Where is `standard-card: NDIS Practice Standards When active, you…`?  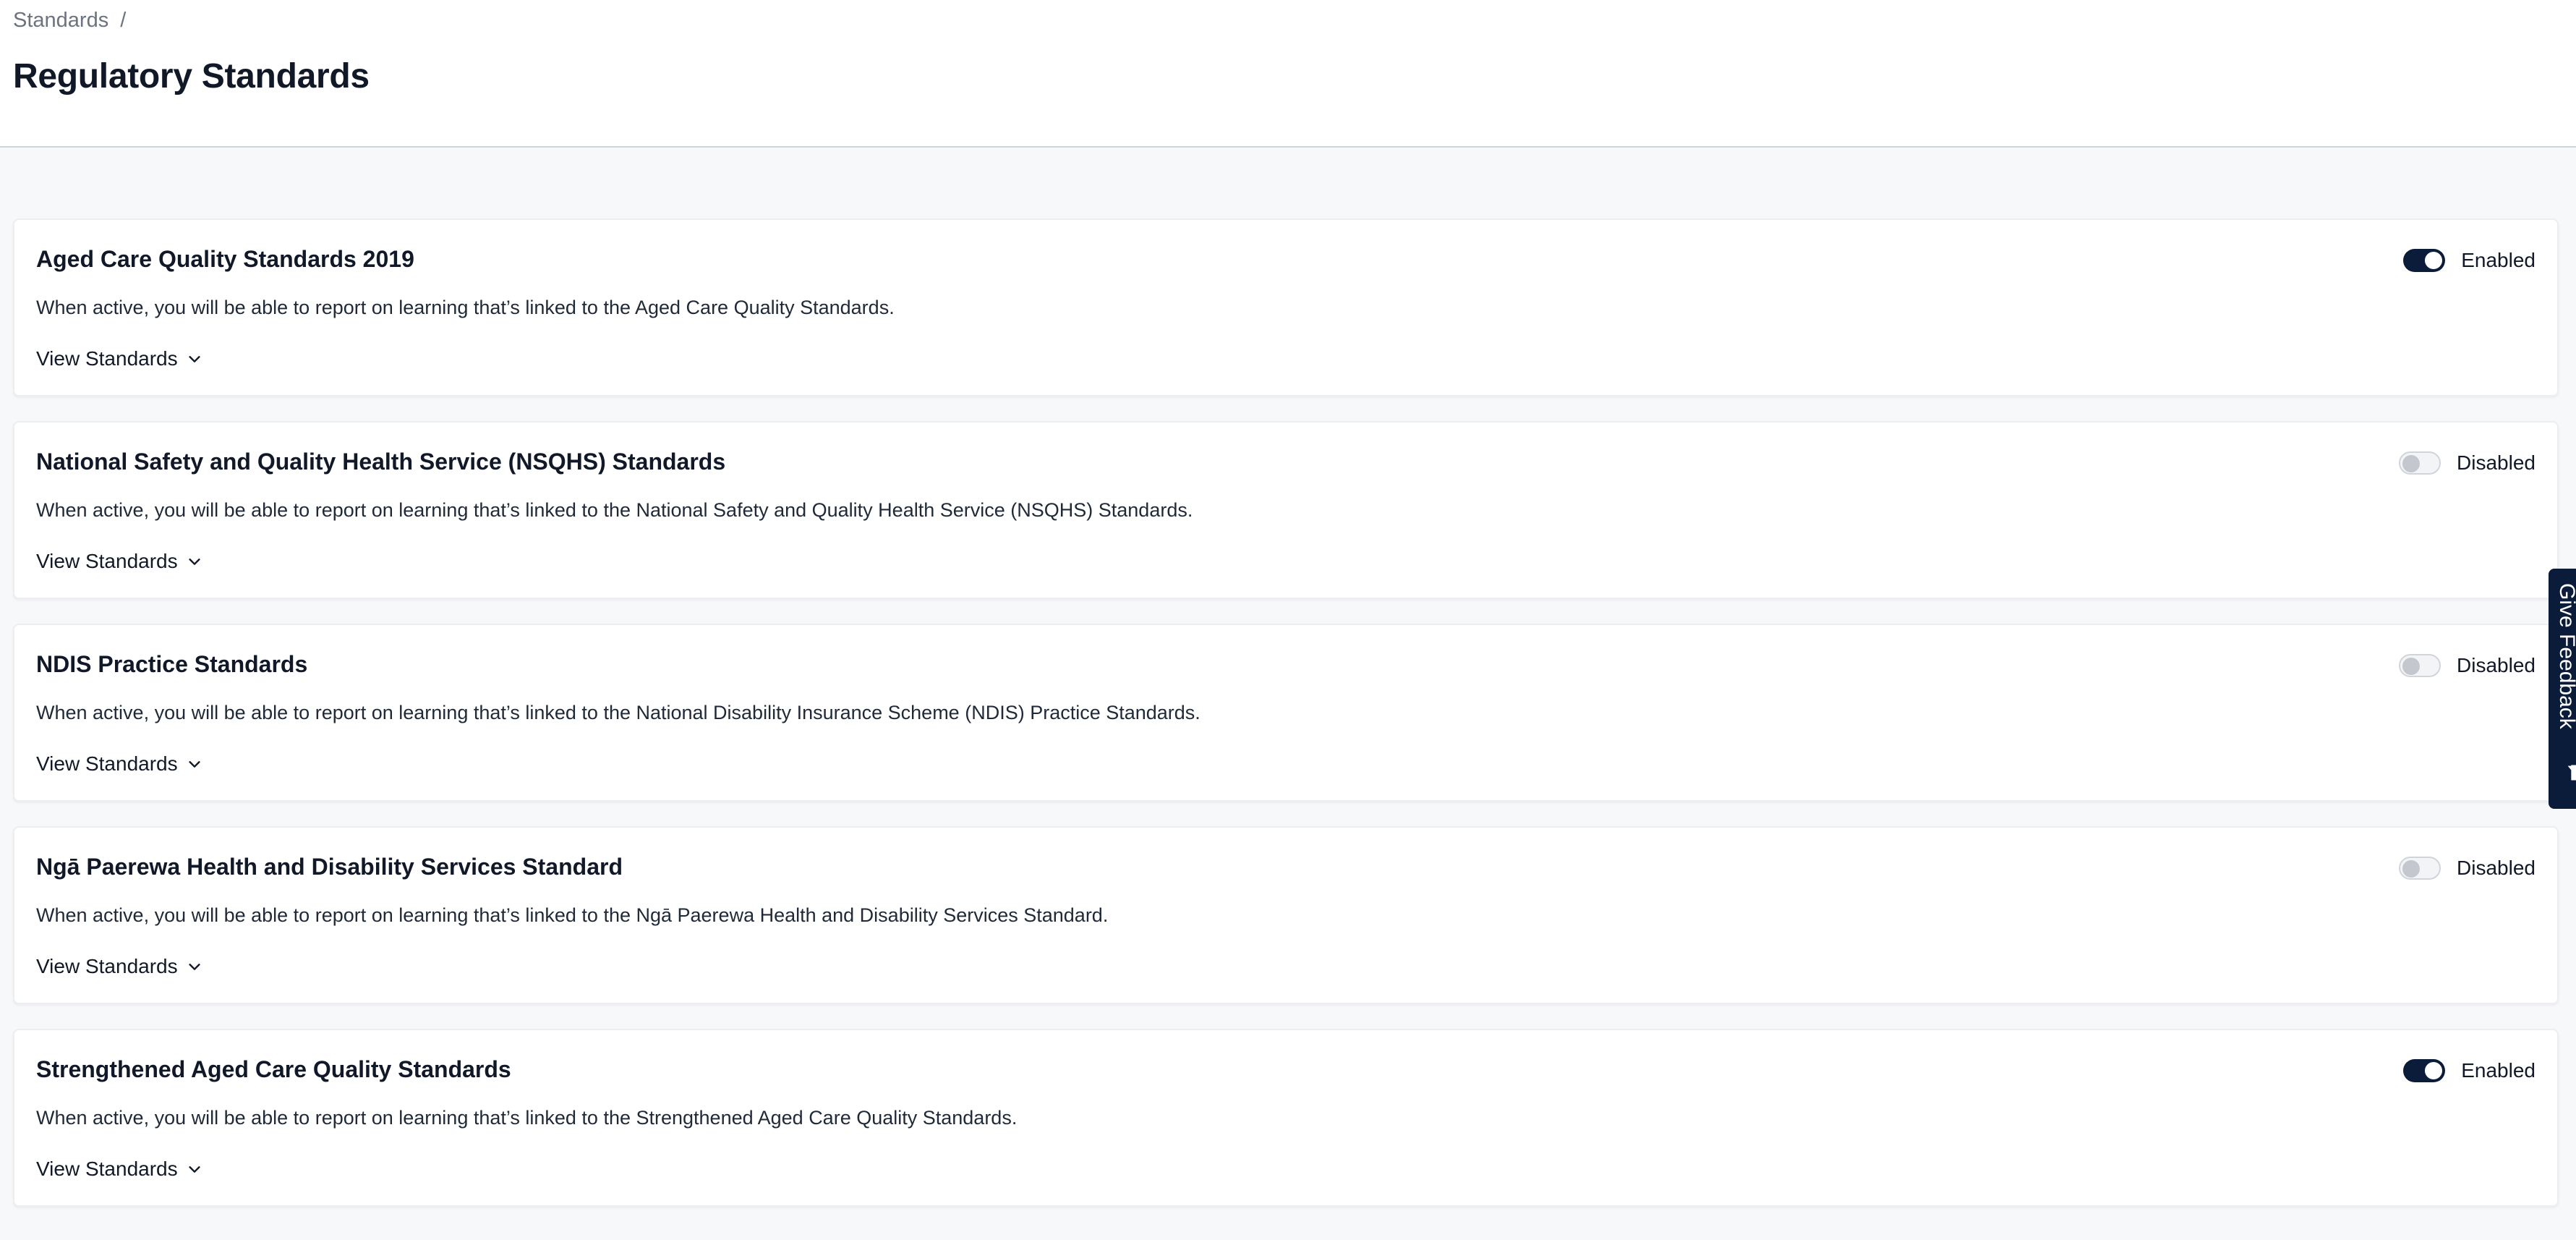 standard-card: NDIS Practice Standards When active, you… is located at coordinates (1286, 713).